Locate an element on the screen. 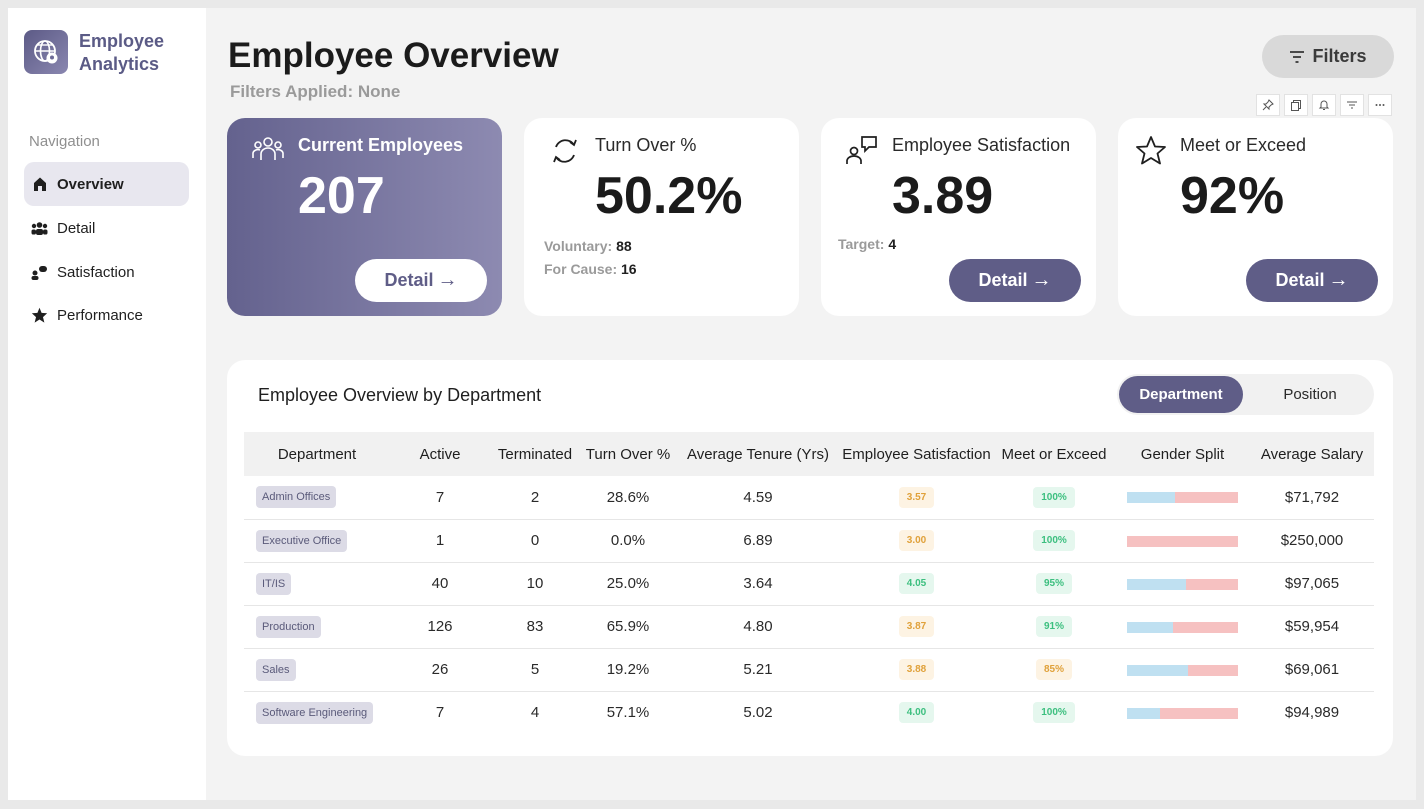  sidebar-item-detail: Detail is located at coordinates (106, 228).